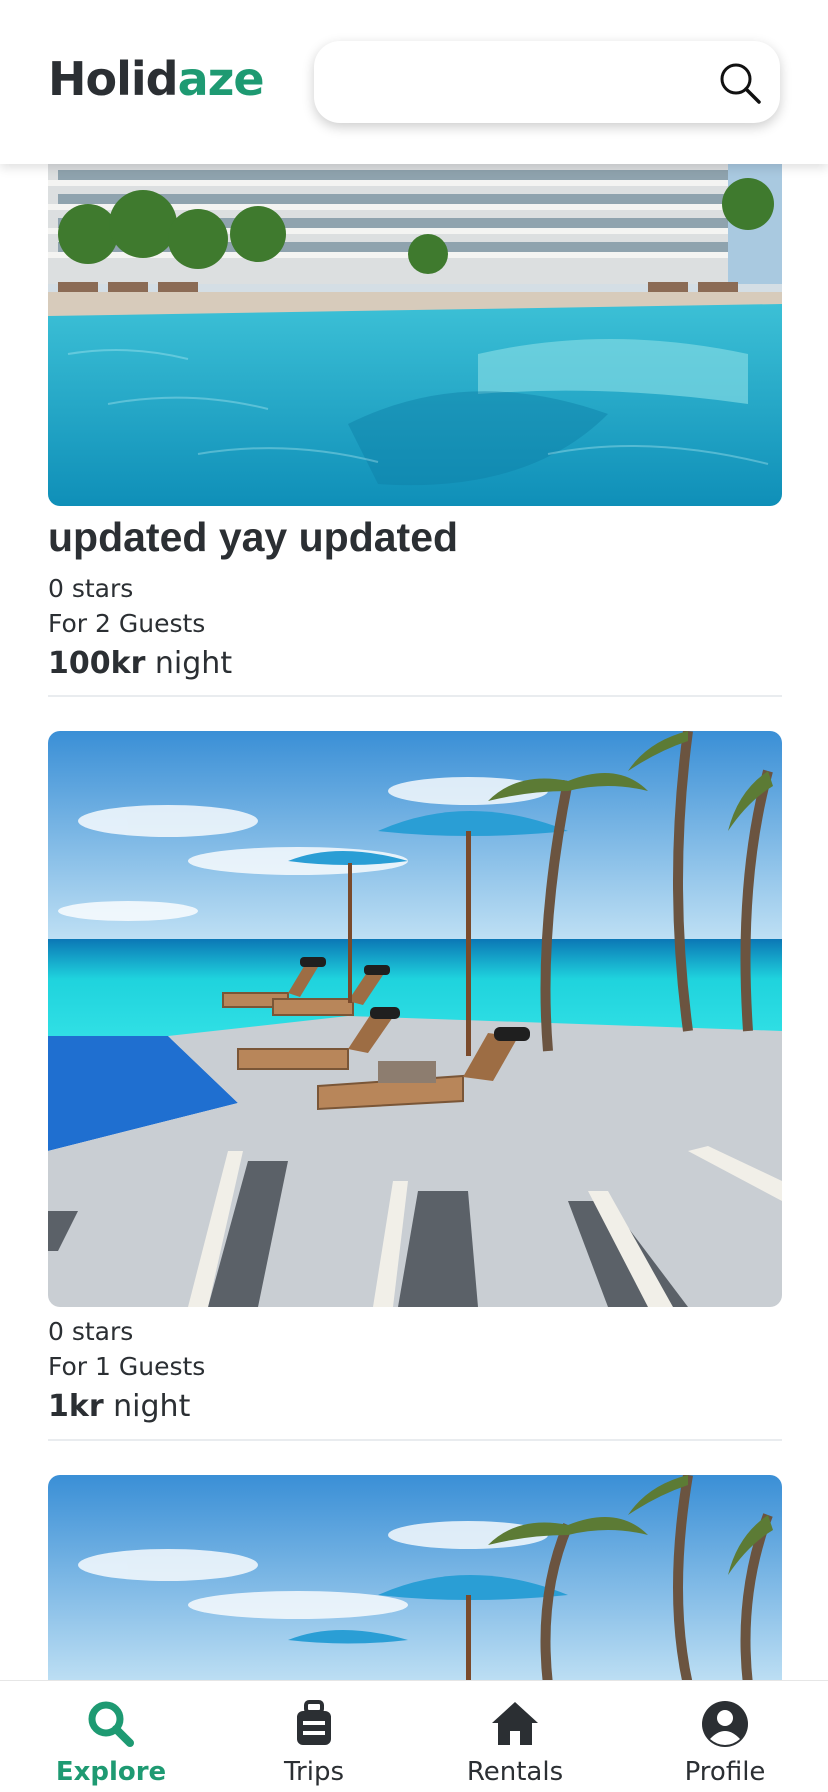  Describe the element at coordinates (97, 663) in the screenshot. I see `price-amount: 100kr` at that location.